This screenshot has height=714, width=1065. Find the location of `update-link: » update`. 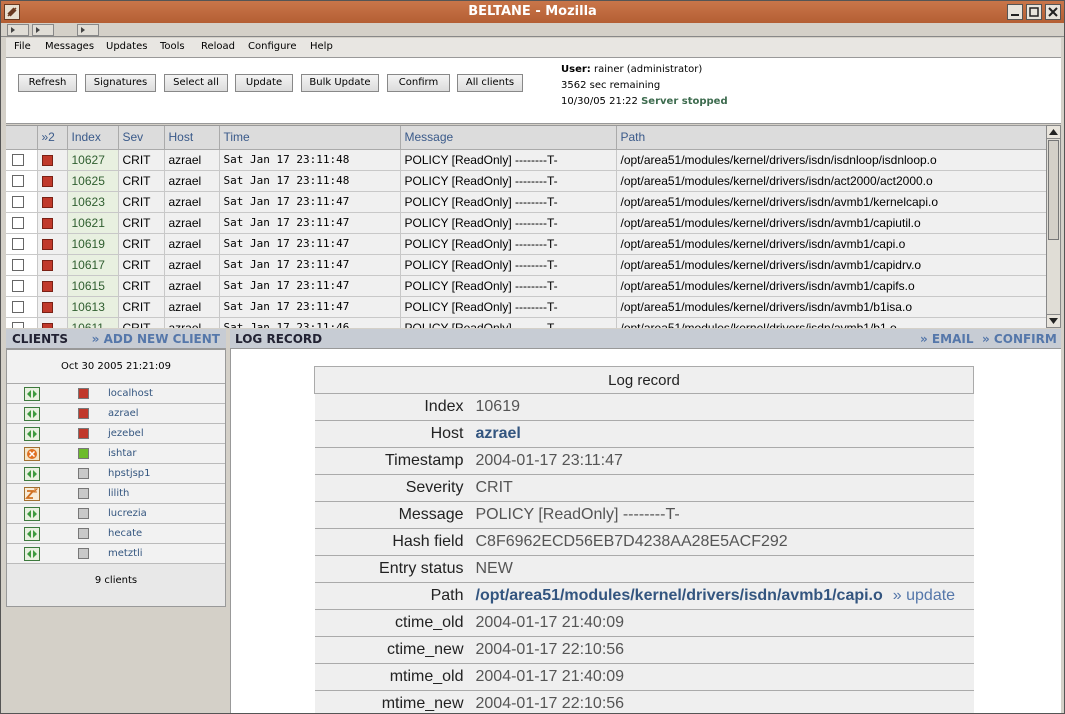

update-link: » update is located at coordinates (924, 595).